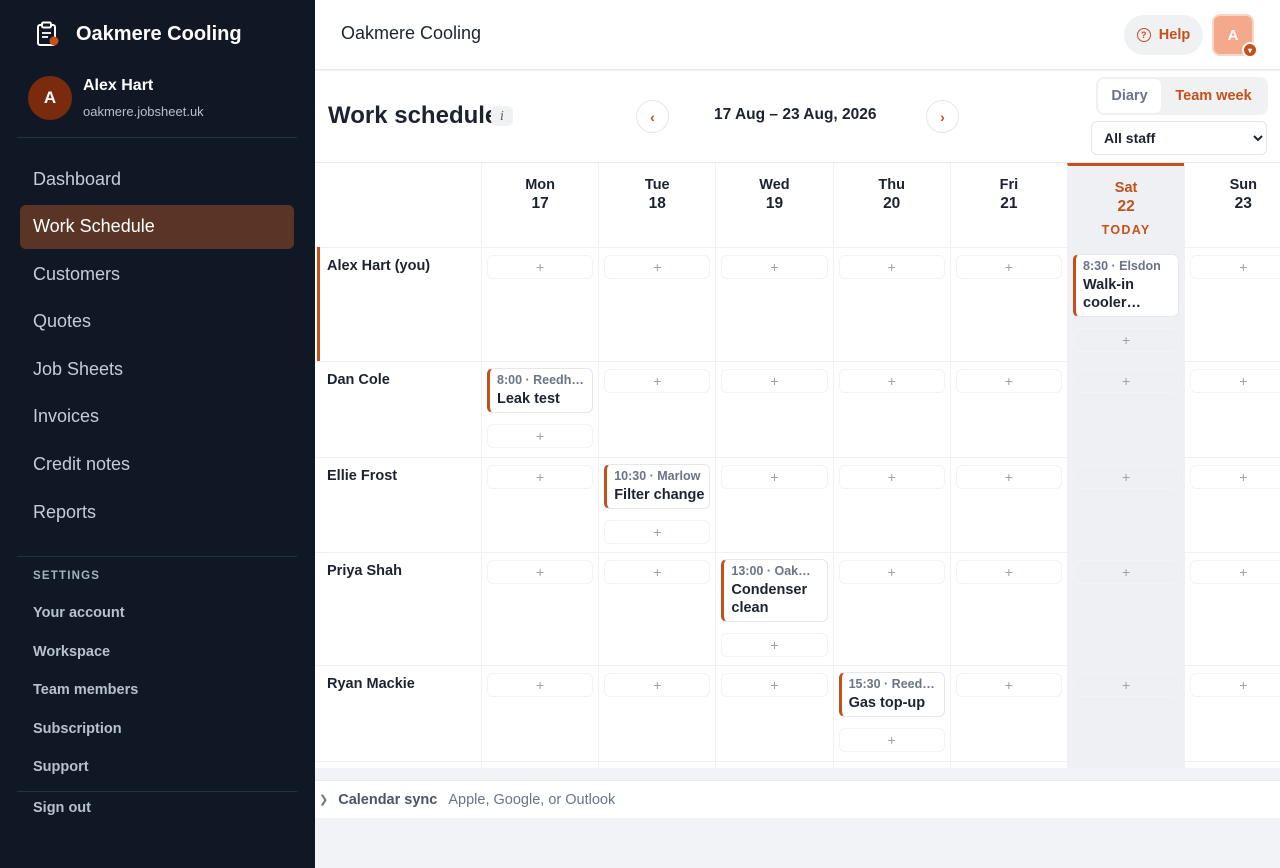  What do you see at coordinates (1179, 138) in the screenshot?
I see `staff-filter-select: All staff` at bounding box center [1179, 138].